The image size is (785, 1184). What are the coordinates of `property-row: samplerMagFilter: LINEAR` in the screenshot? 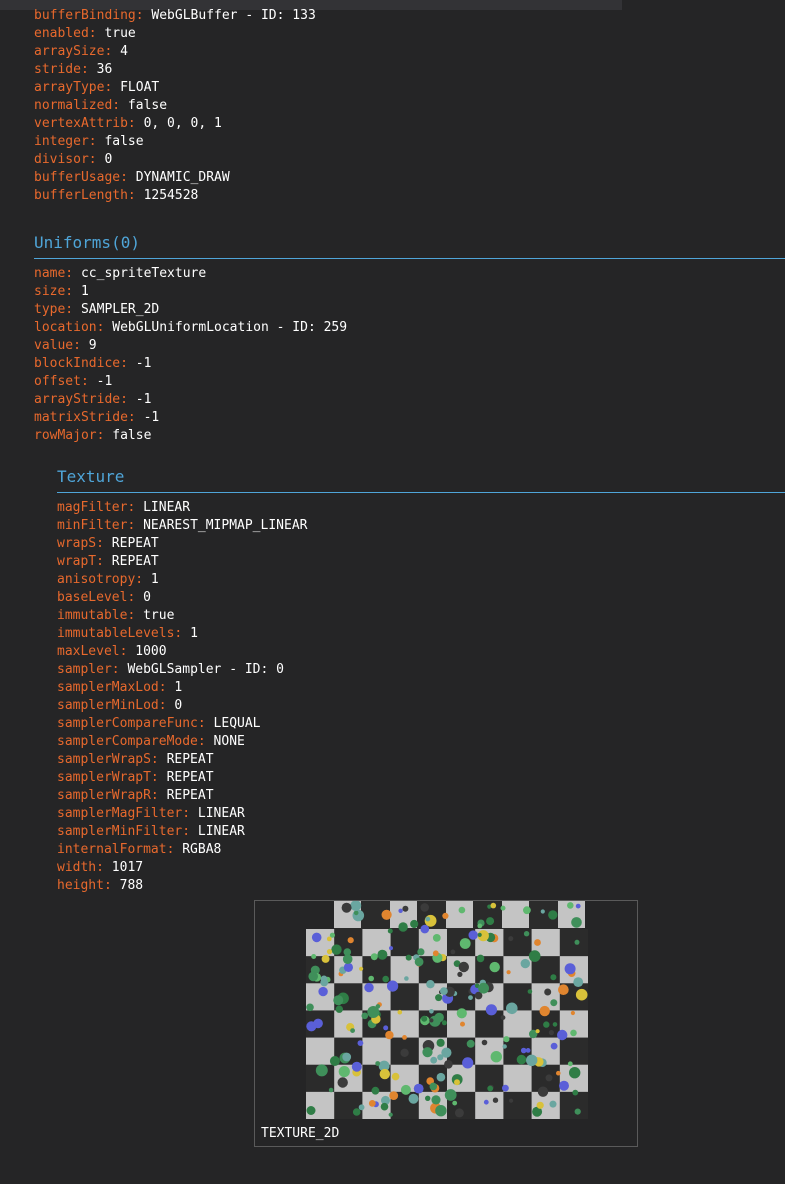 It's located at (151, 814).